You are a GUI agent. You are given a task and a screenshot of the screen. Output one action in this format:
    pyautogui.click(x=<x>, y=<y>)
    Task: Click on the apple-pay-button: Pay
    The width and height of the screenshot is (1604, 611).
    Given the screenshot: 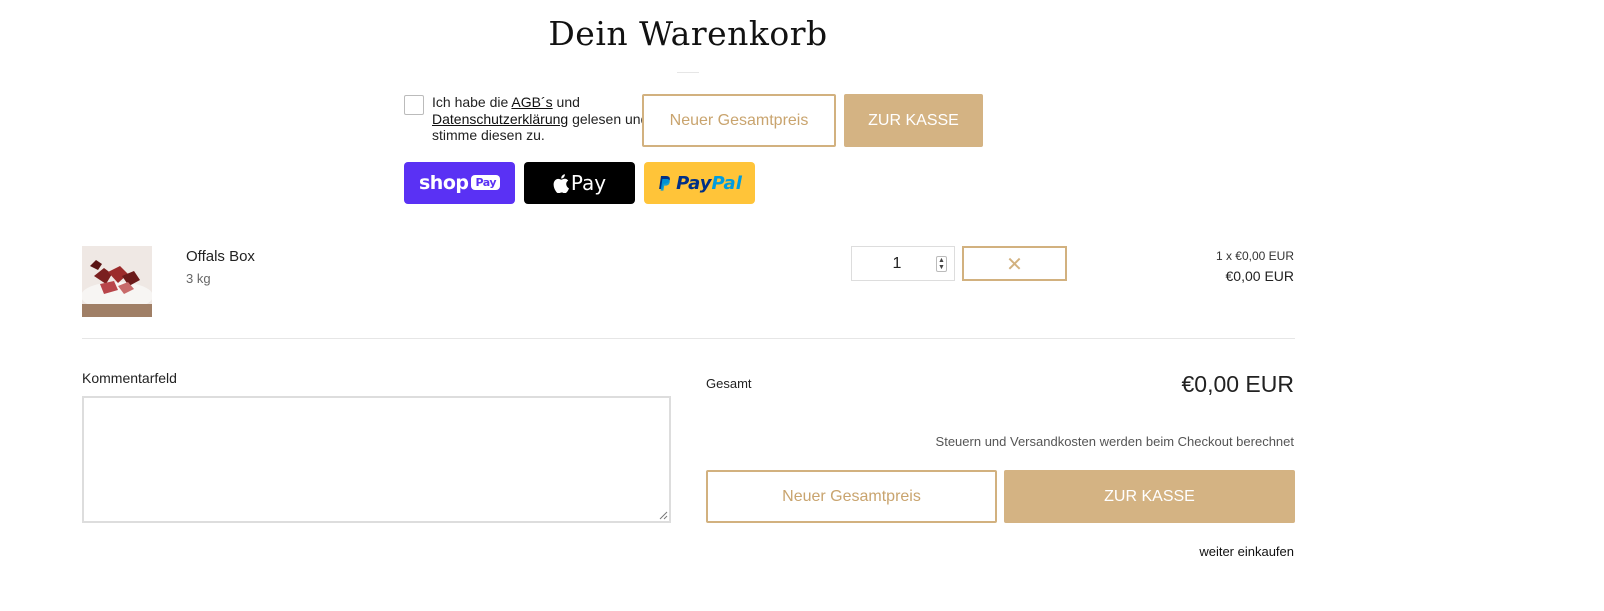 What is the action you would take?
    pyautogui.click(x=579, y=183)
    